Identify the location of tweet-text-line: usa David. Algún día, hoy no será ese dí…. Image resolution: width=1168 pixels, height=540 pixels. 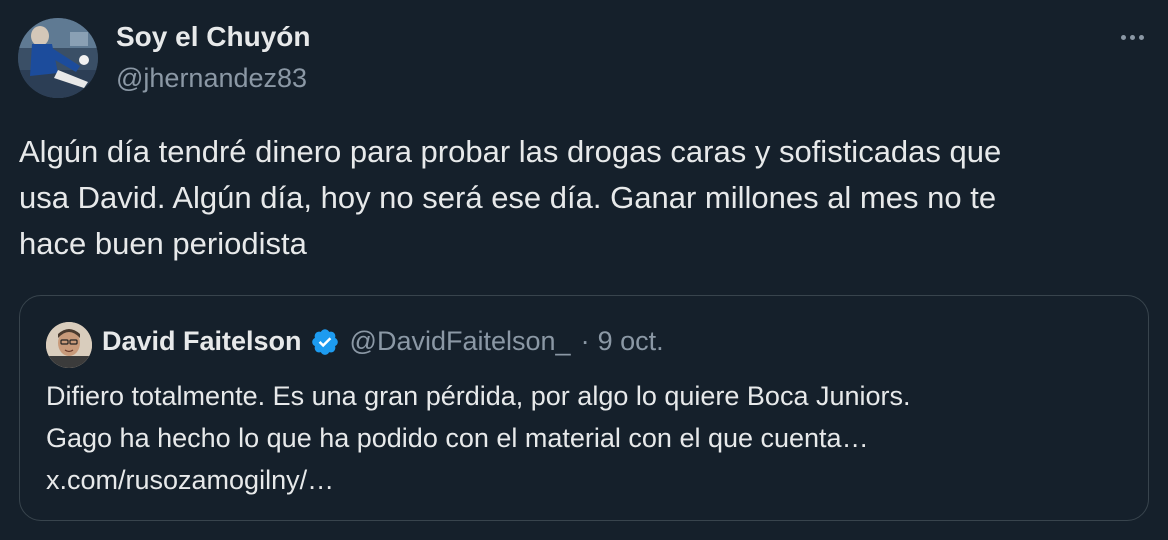
(508, 197).